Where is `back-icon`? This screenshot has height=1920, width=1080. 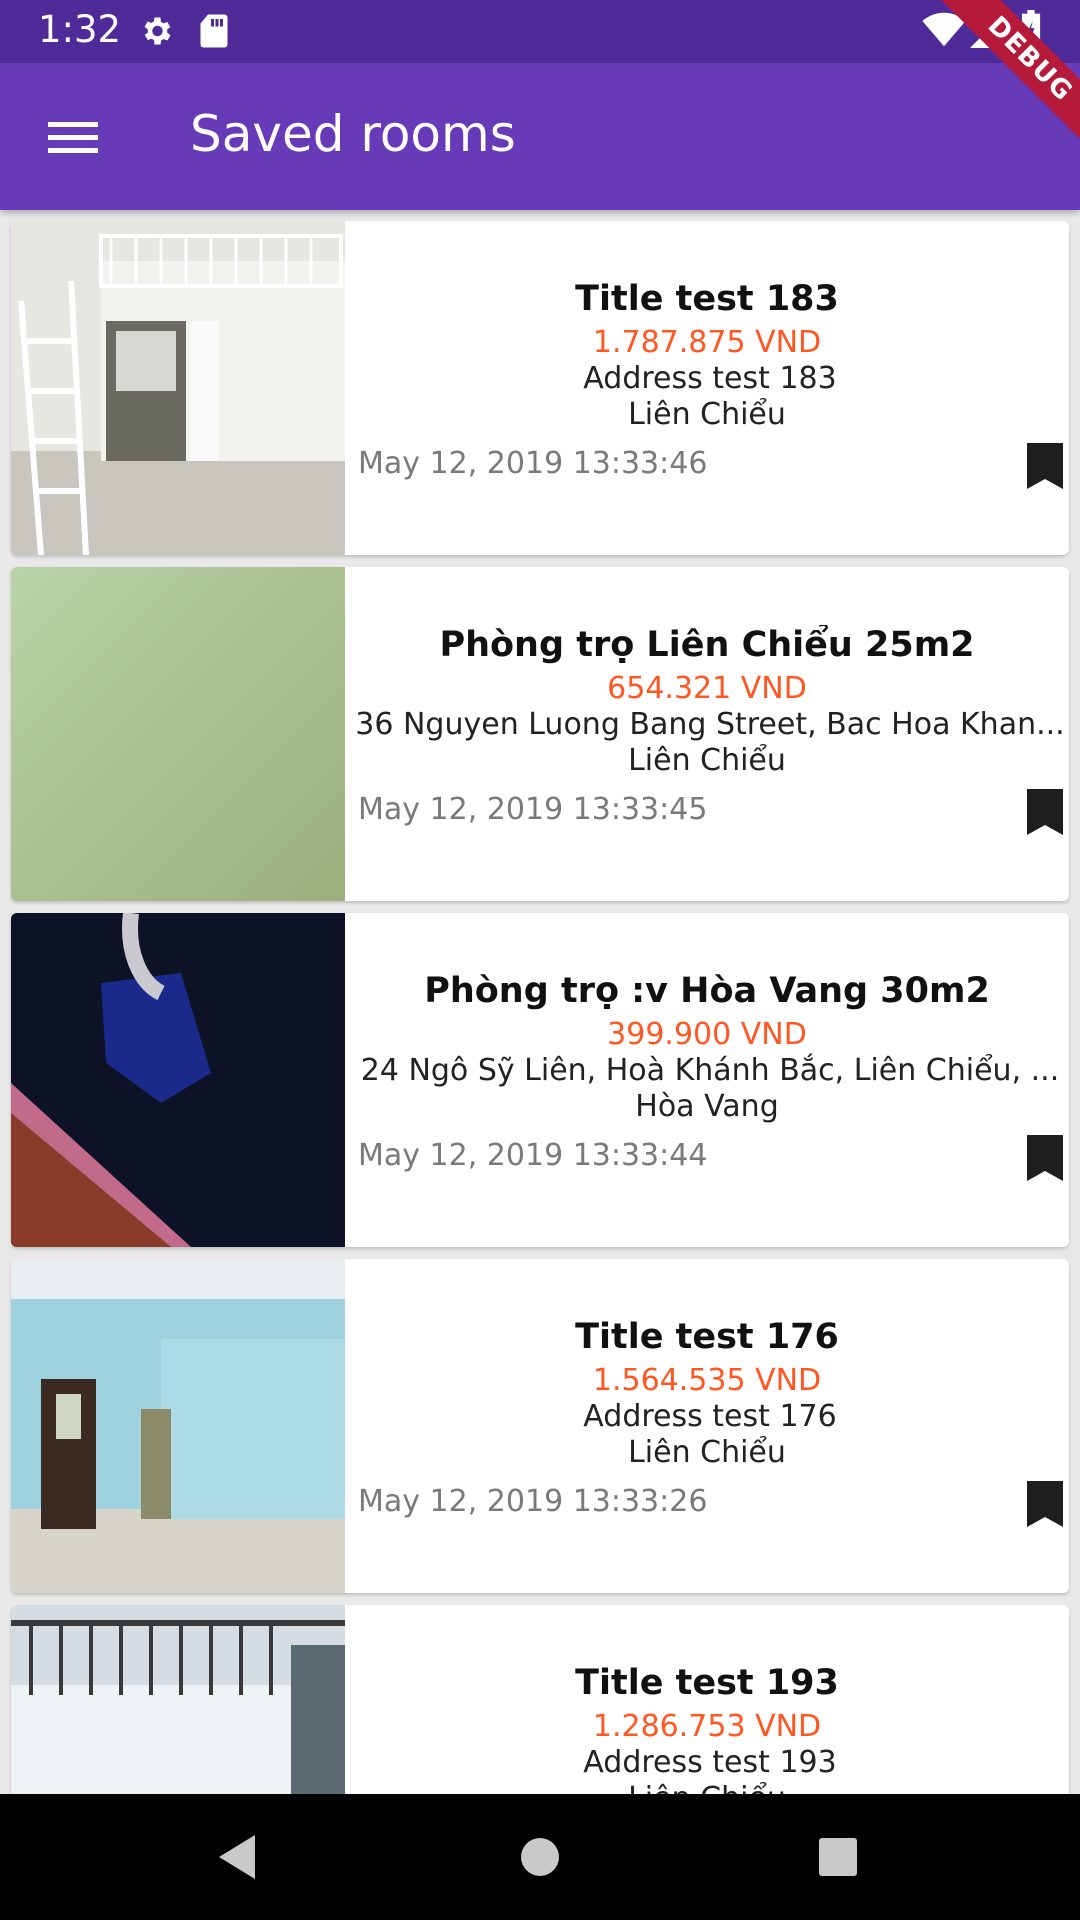 back-icon is located at coordinates (237, 1857).